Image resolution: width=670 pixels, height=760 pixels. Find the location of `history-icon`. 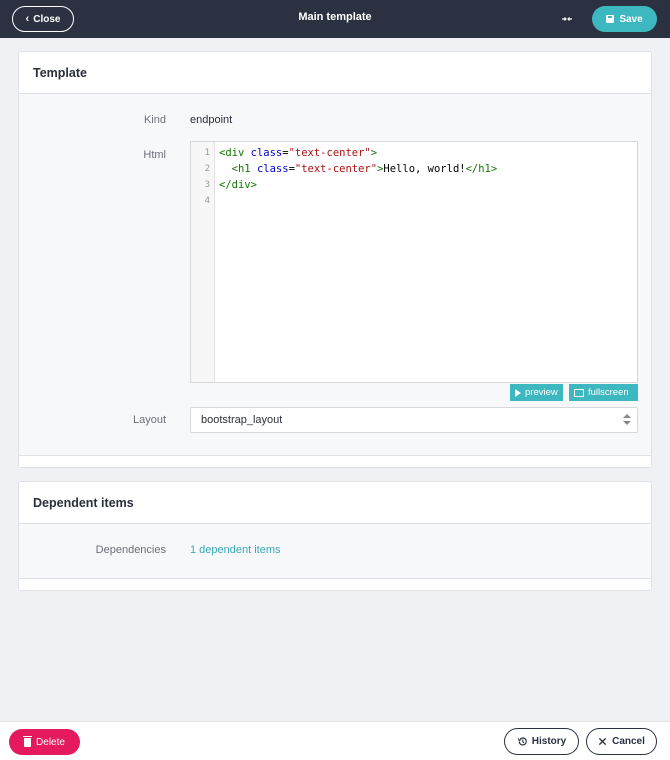

history-icon is located at coordinates (522, 741).